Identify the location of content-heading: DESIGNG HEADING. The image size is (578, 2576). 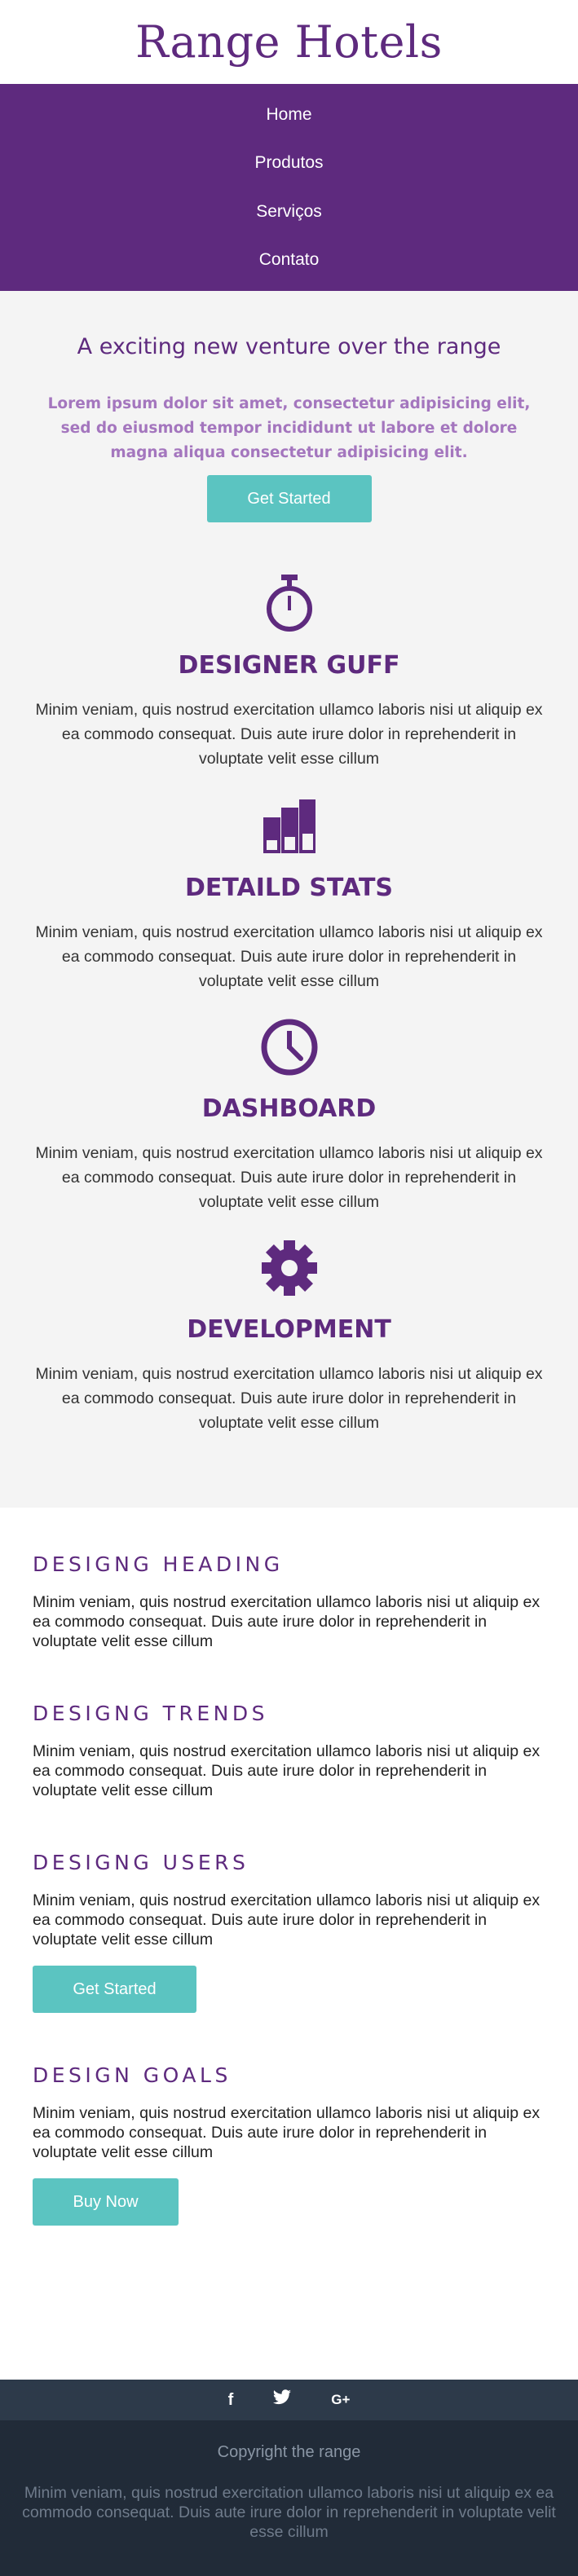
(158, 1564).